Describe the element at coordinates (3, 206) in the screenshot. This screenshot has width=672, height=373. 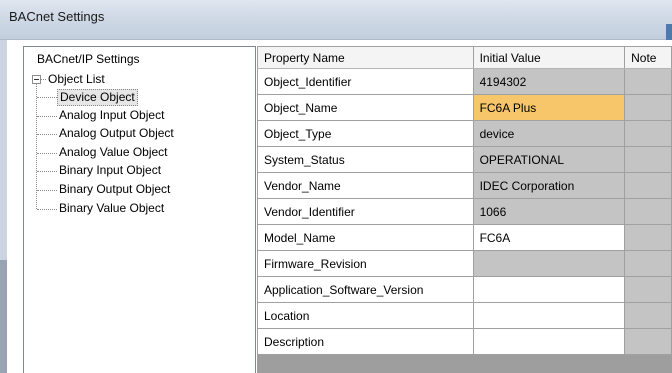
I see `window-frame-left` at that location.